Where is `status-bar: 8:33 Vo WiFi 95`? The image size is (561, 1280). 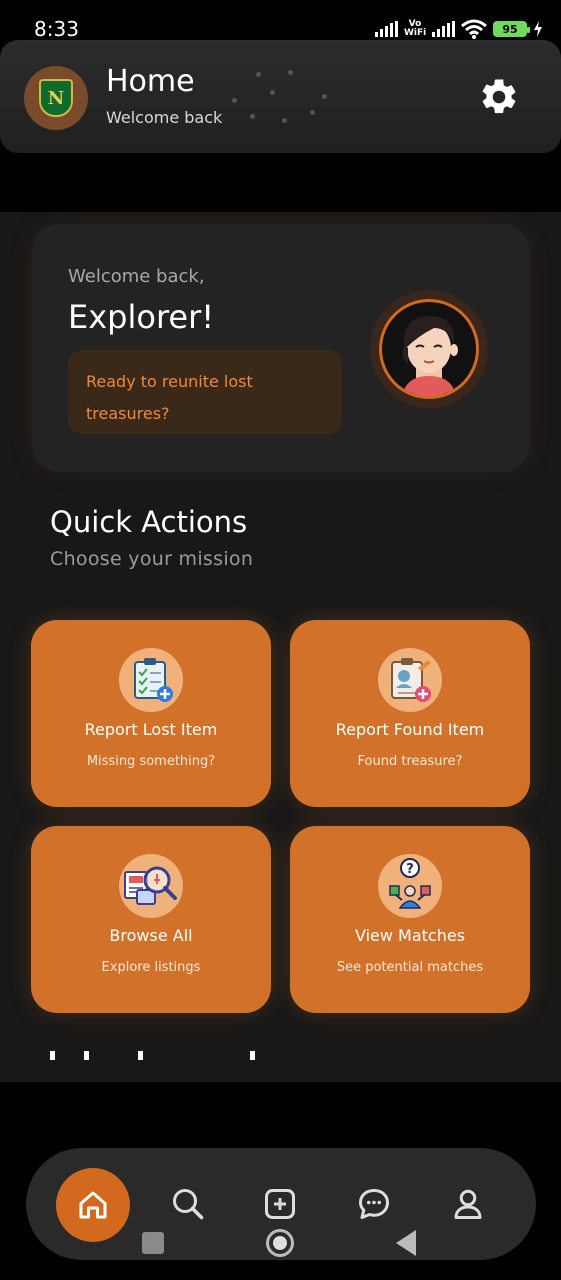 status-bar: 8:33 Vo WiFi 95 is located at coordinates (280, 22).